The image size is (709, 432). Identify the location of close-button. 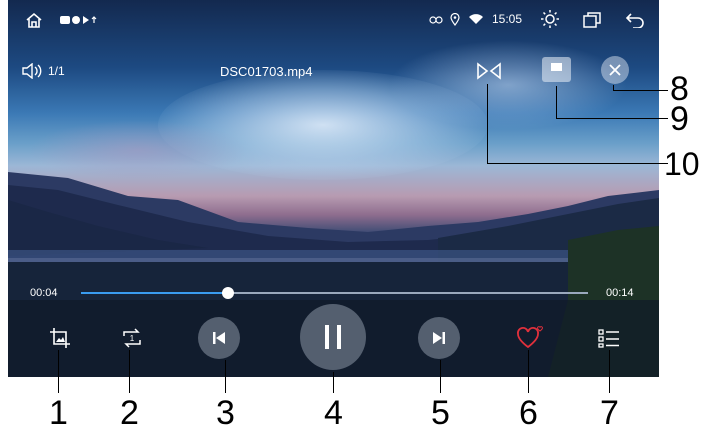
(615, 70).